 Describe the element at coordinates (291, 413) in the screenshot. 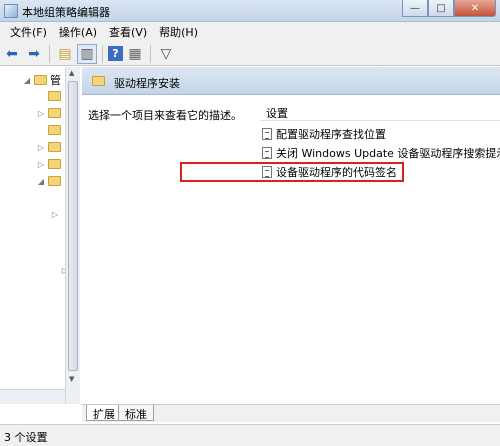

I see `view-tabs: 扩展 标准` at that location.